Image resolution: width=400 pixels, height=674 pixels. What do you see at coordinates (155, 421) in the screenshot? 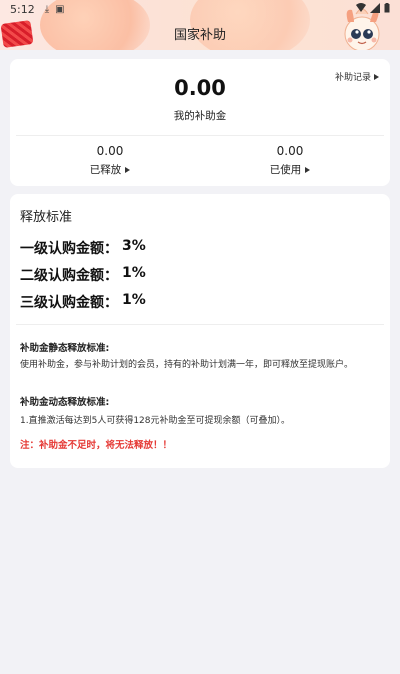
I see `dynamic-rule-text: 1.直推激活每达到5人可获得128元补助金至可提现余额（可叠加）。` at bounding box center [155, 421].